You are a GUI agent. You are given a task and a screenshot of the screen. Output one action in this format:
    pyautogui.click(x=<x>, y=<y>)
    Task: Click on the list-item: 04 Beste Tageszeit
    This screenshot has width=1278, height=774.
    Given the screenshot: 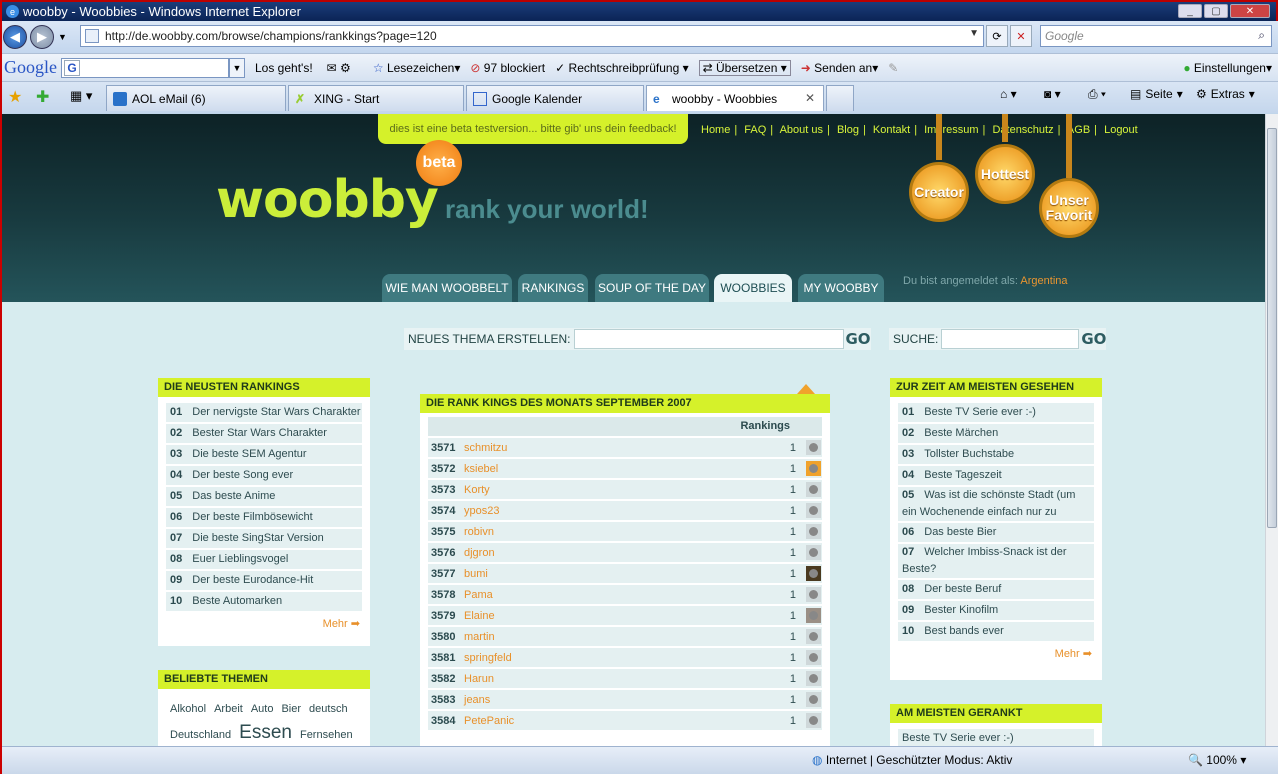 What is the action you would take?
    pyautogui.click(x=996, y=475)
    